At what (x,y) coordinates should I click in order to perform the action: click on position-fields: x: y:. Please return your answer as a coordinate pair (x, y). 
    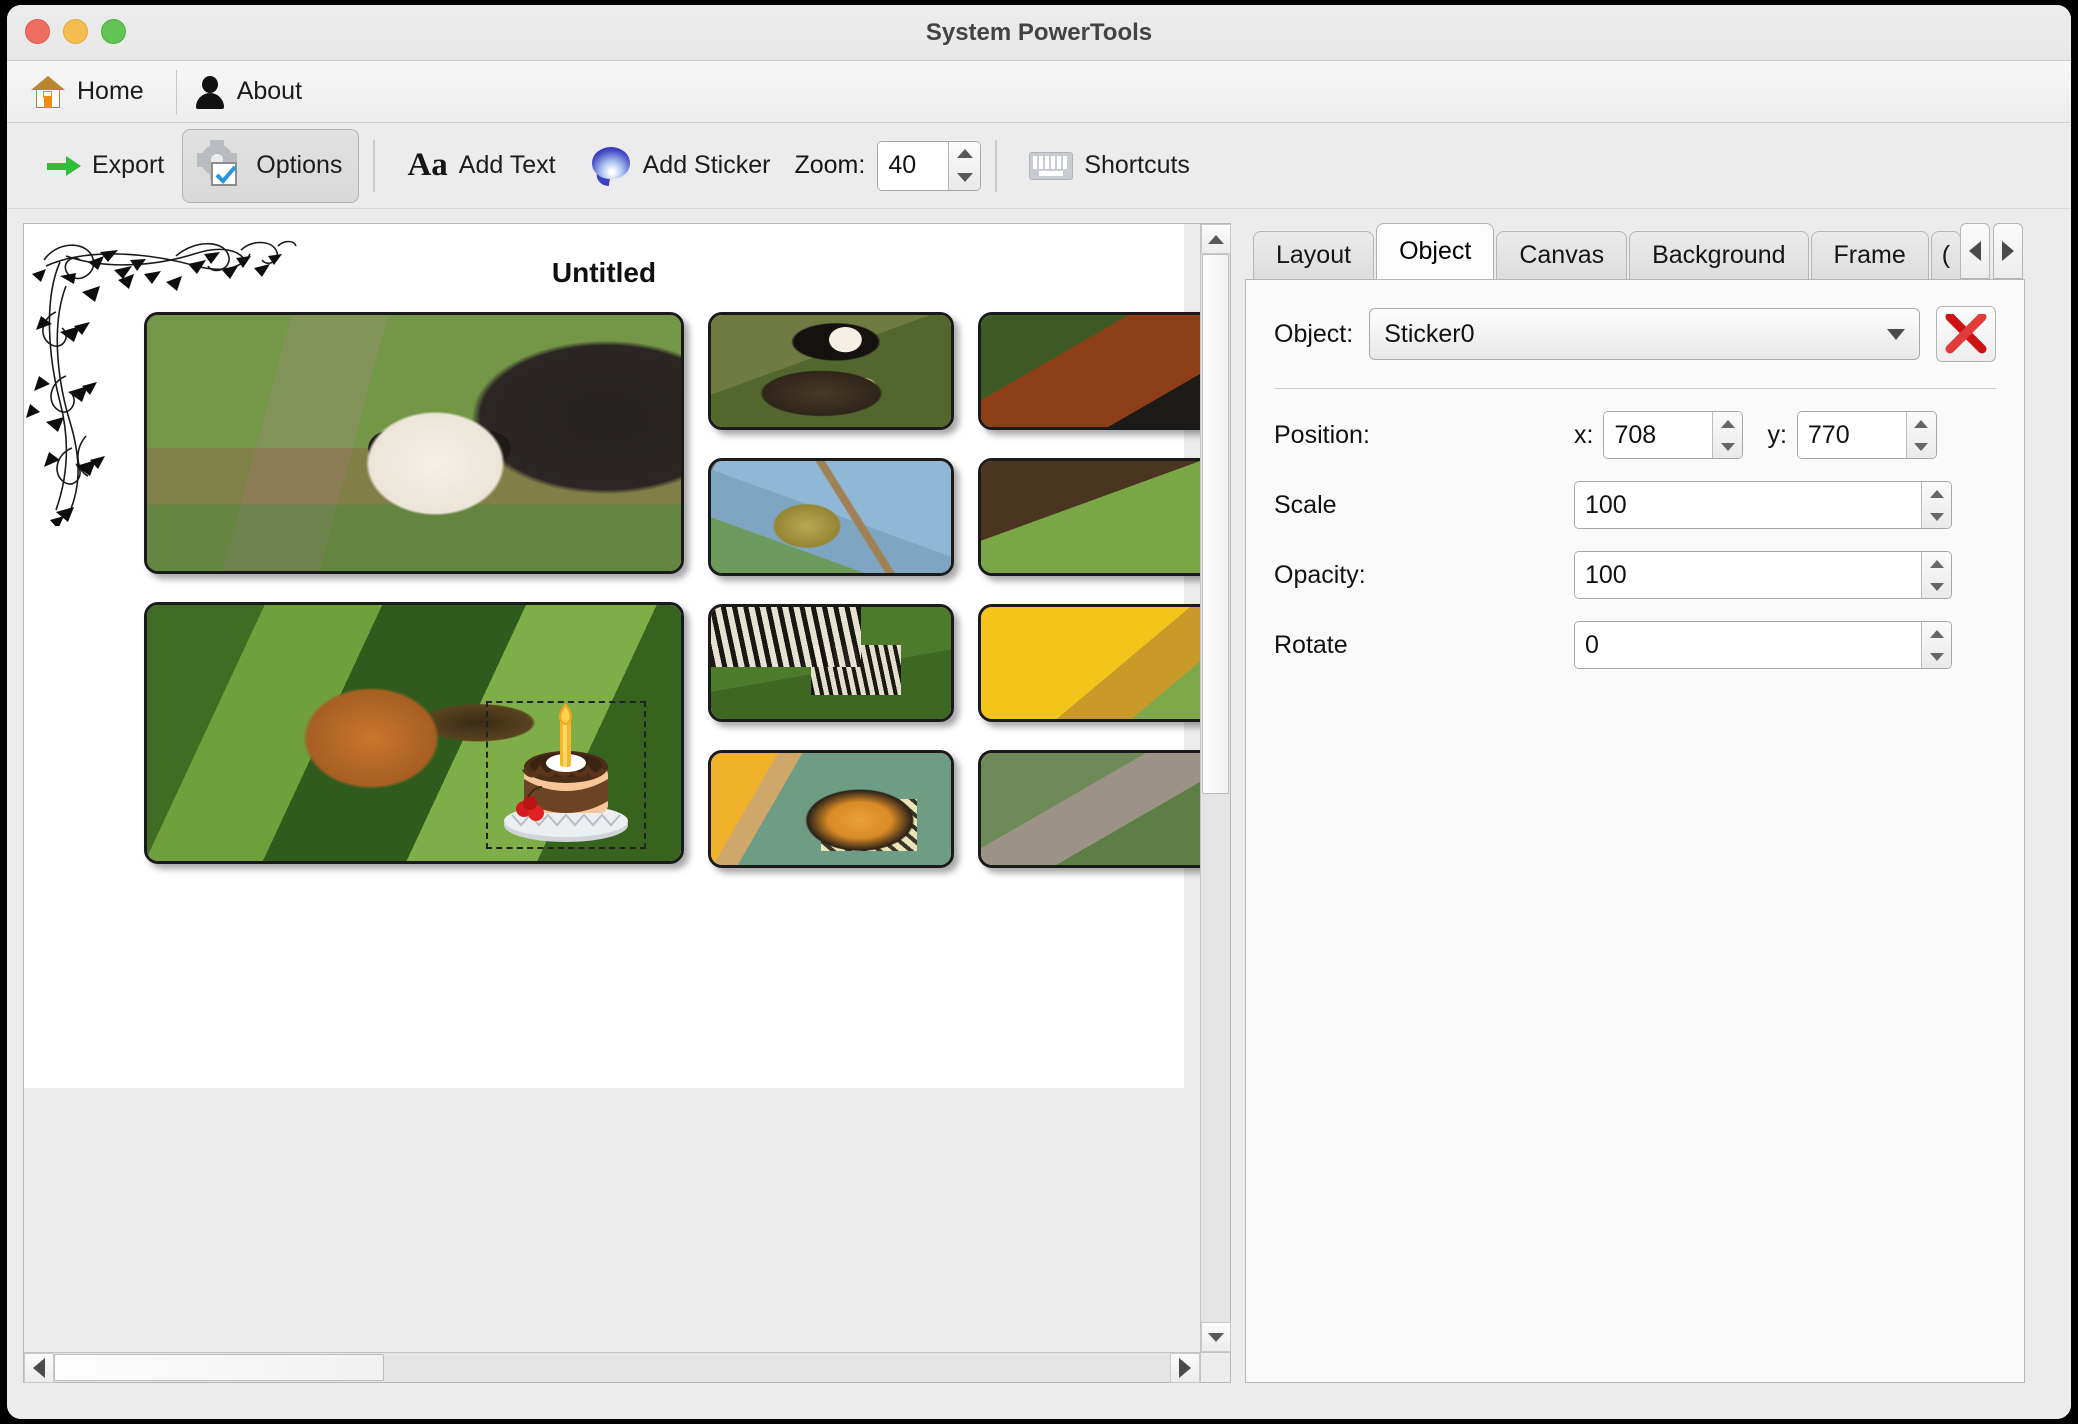
    Looking at the image, I should click on (1755, 435).